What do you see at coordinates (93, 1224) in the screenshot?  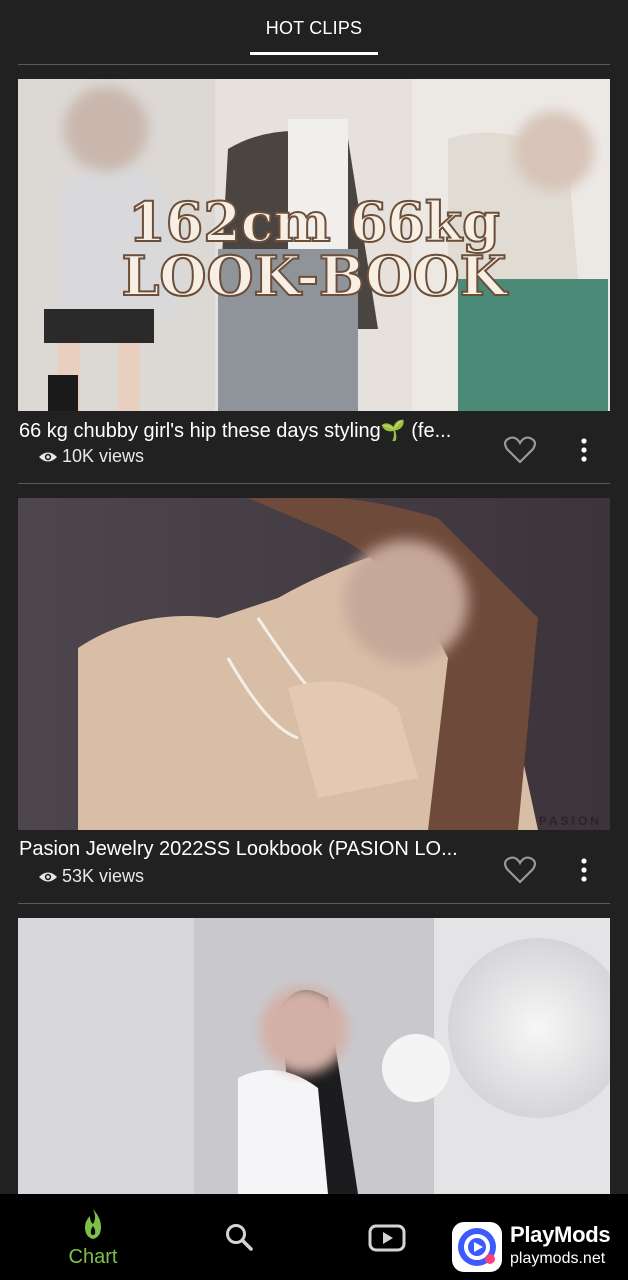 I see `flame-icon` at bounding box center [93, 1224].